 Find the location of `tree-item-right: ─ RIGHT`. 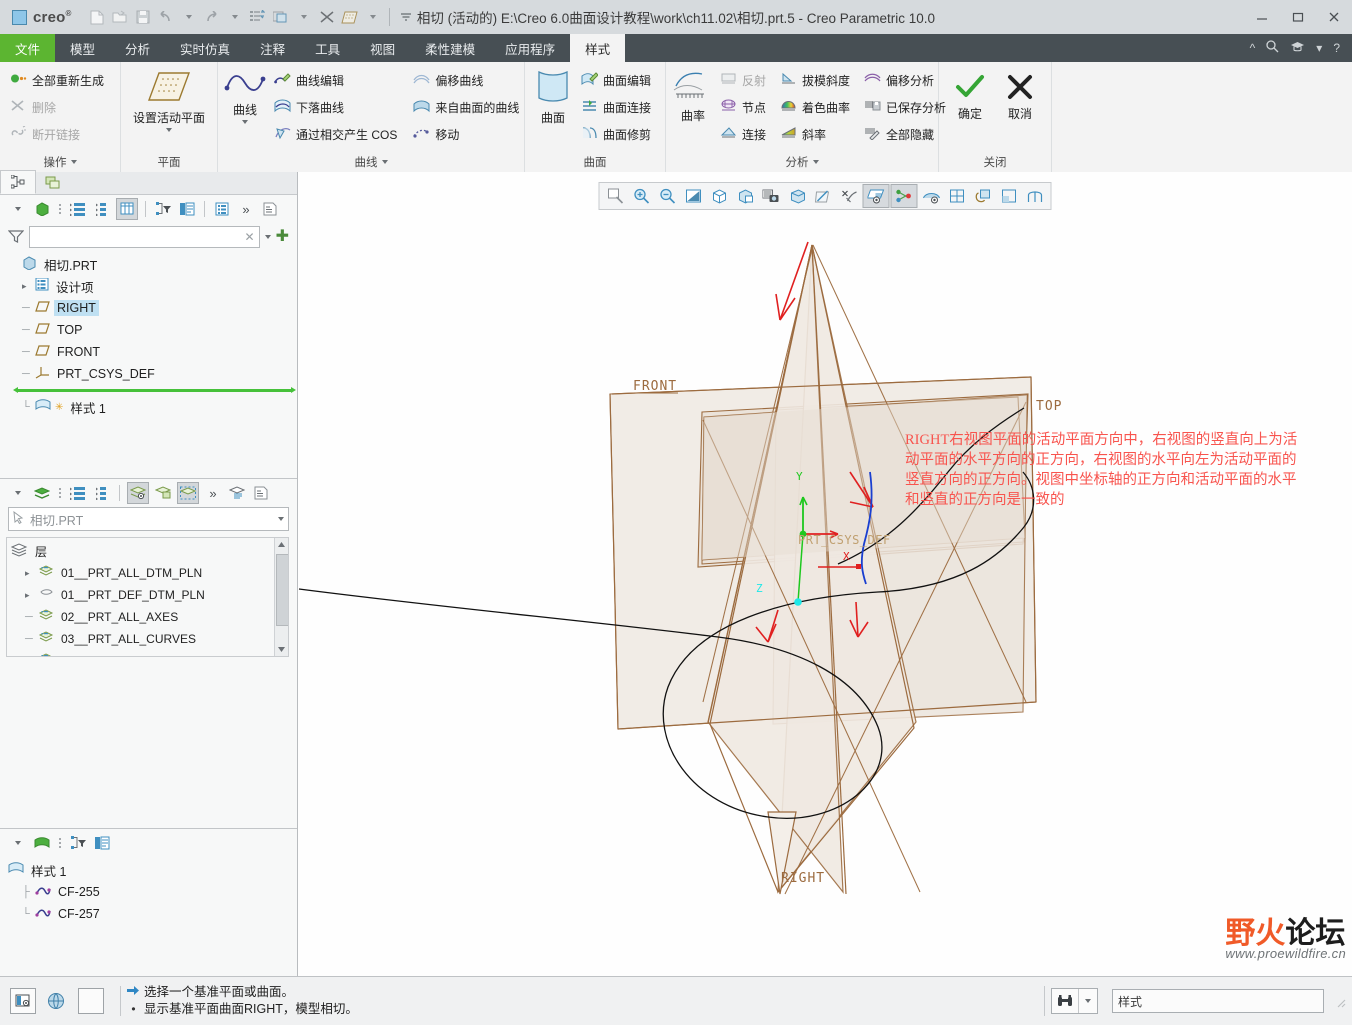

tree-item-right: ─ RIGHT is located at coordinates (152, 308).